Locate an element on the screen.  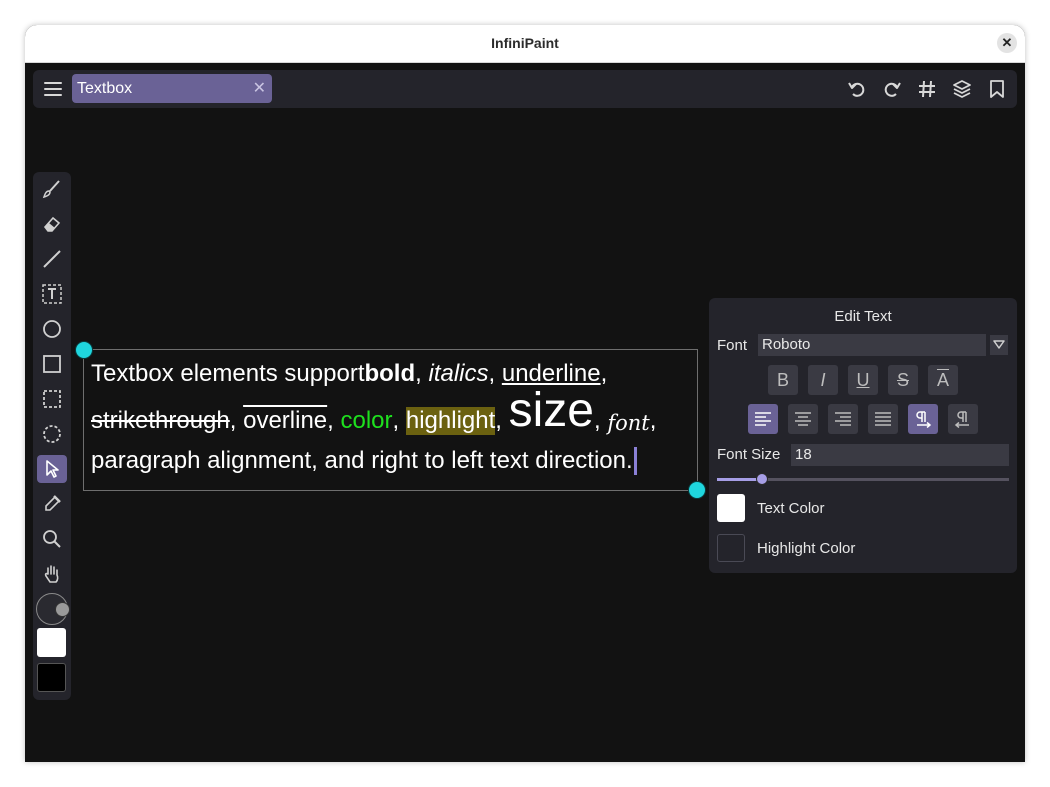
italic-run: italics is located at coordinates (458, 373).